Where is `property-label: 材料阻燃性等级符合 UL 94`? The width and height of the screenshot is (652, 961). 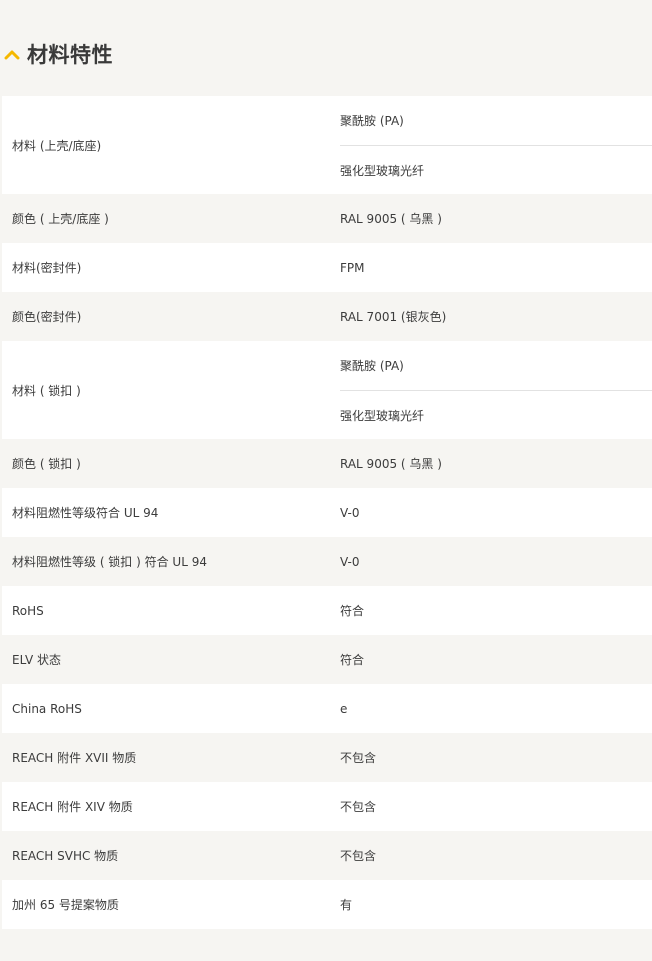
property-label: 材料阻燃性等级符合 UL 94 is located at coordinates (85, 513).